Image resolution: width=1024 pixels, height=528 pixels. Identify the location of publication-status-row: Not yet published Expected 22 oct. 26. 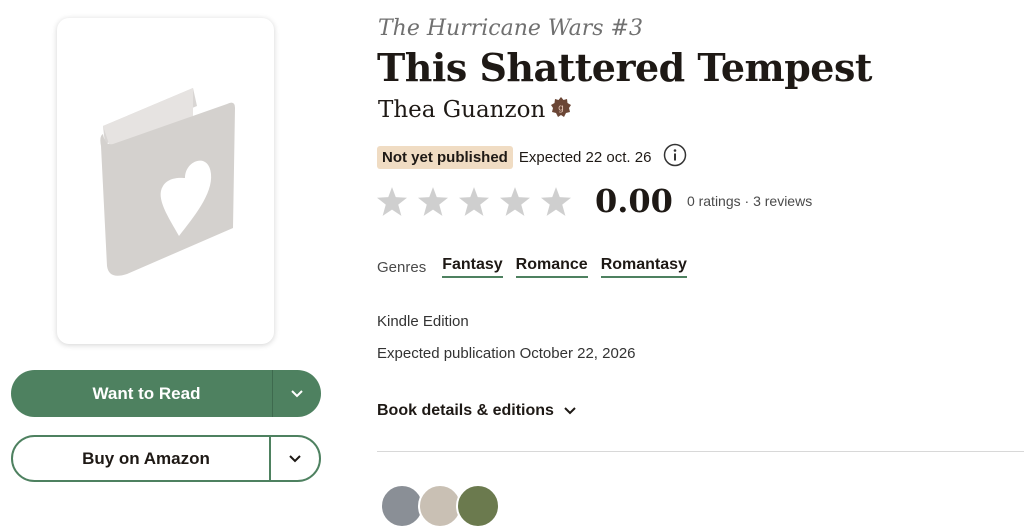
(532, 157).